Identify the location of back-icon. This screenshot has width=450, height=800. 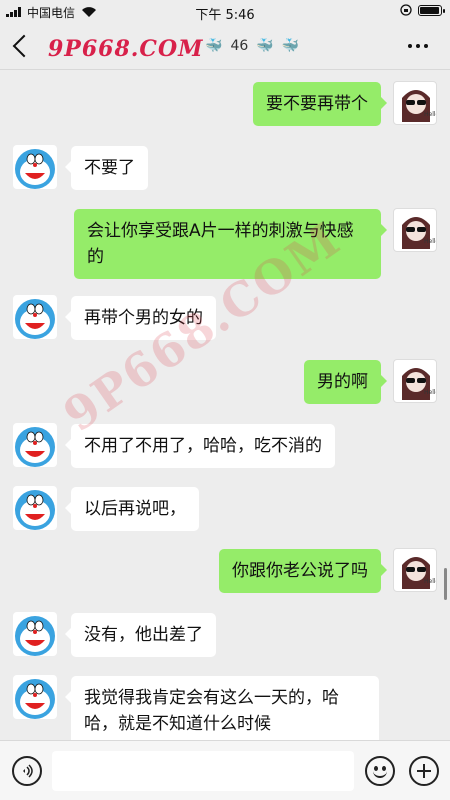
(24, 46).